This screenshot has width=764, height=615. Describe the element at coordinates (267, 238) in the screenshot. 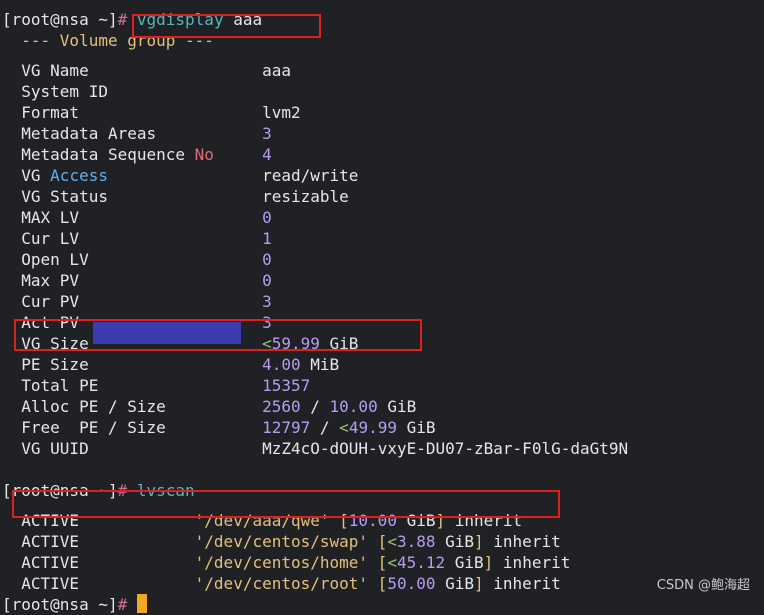

I see `vg-row-value: 1` at that location.